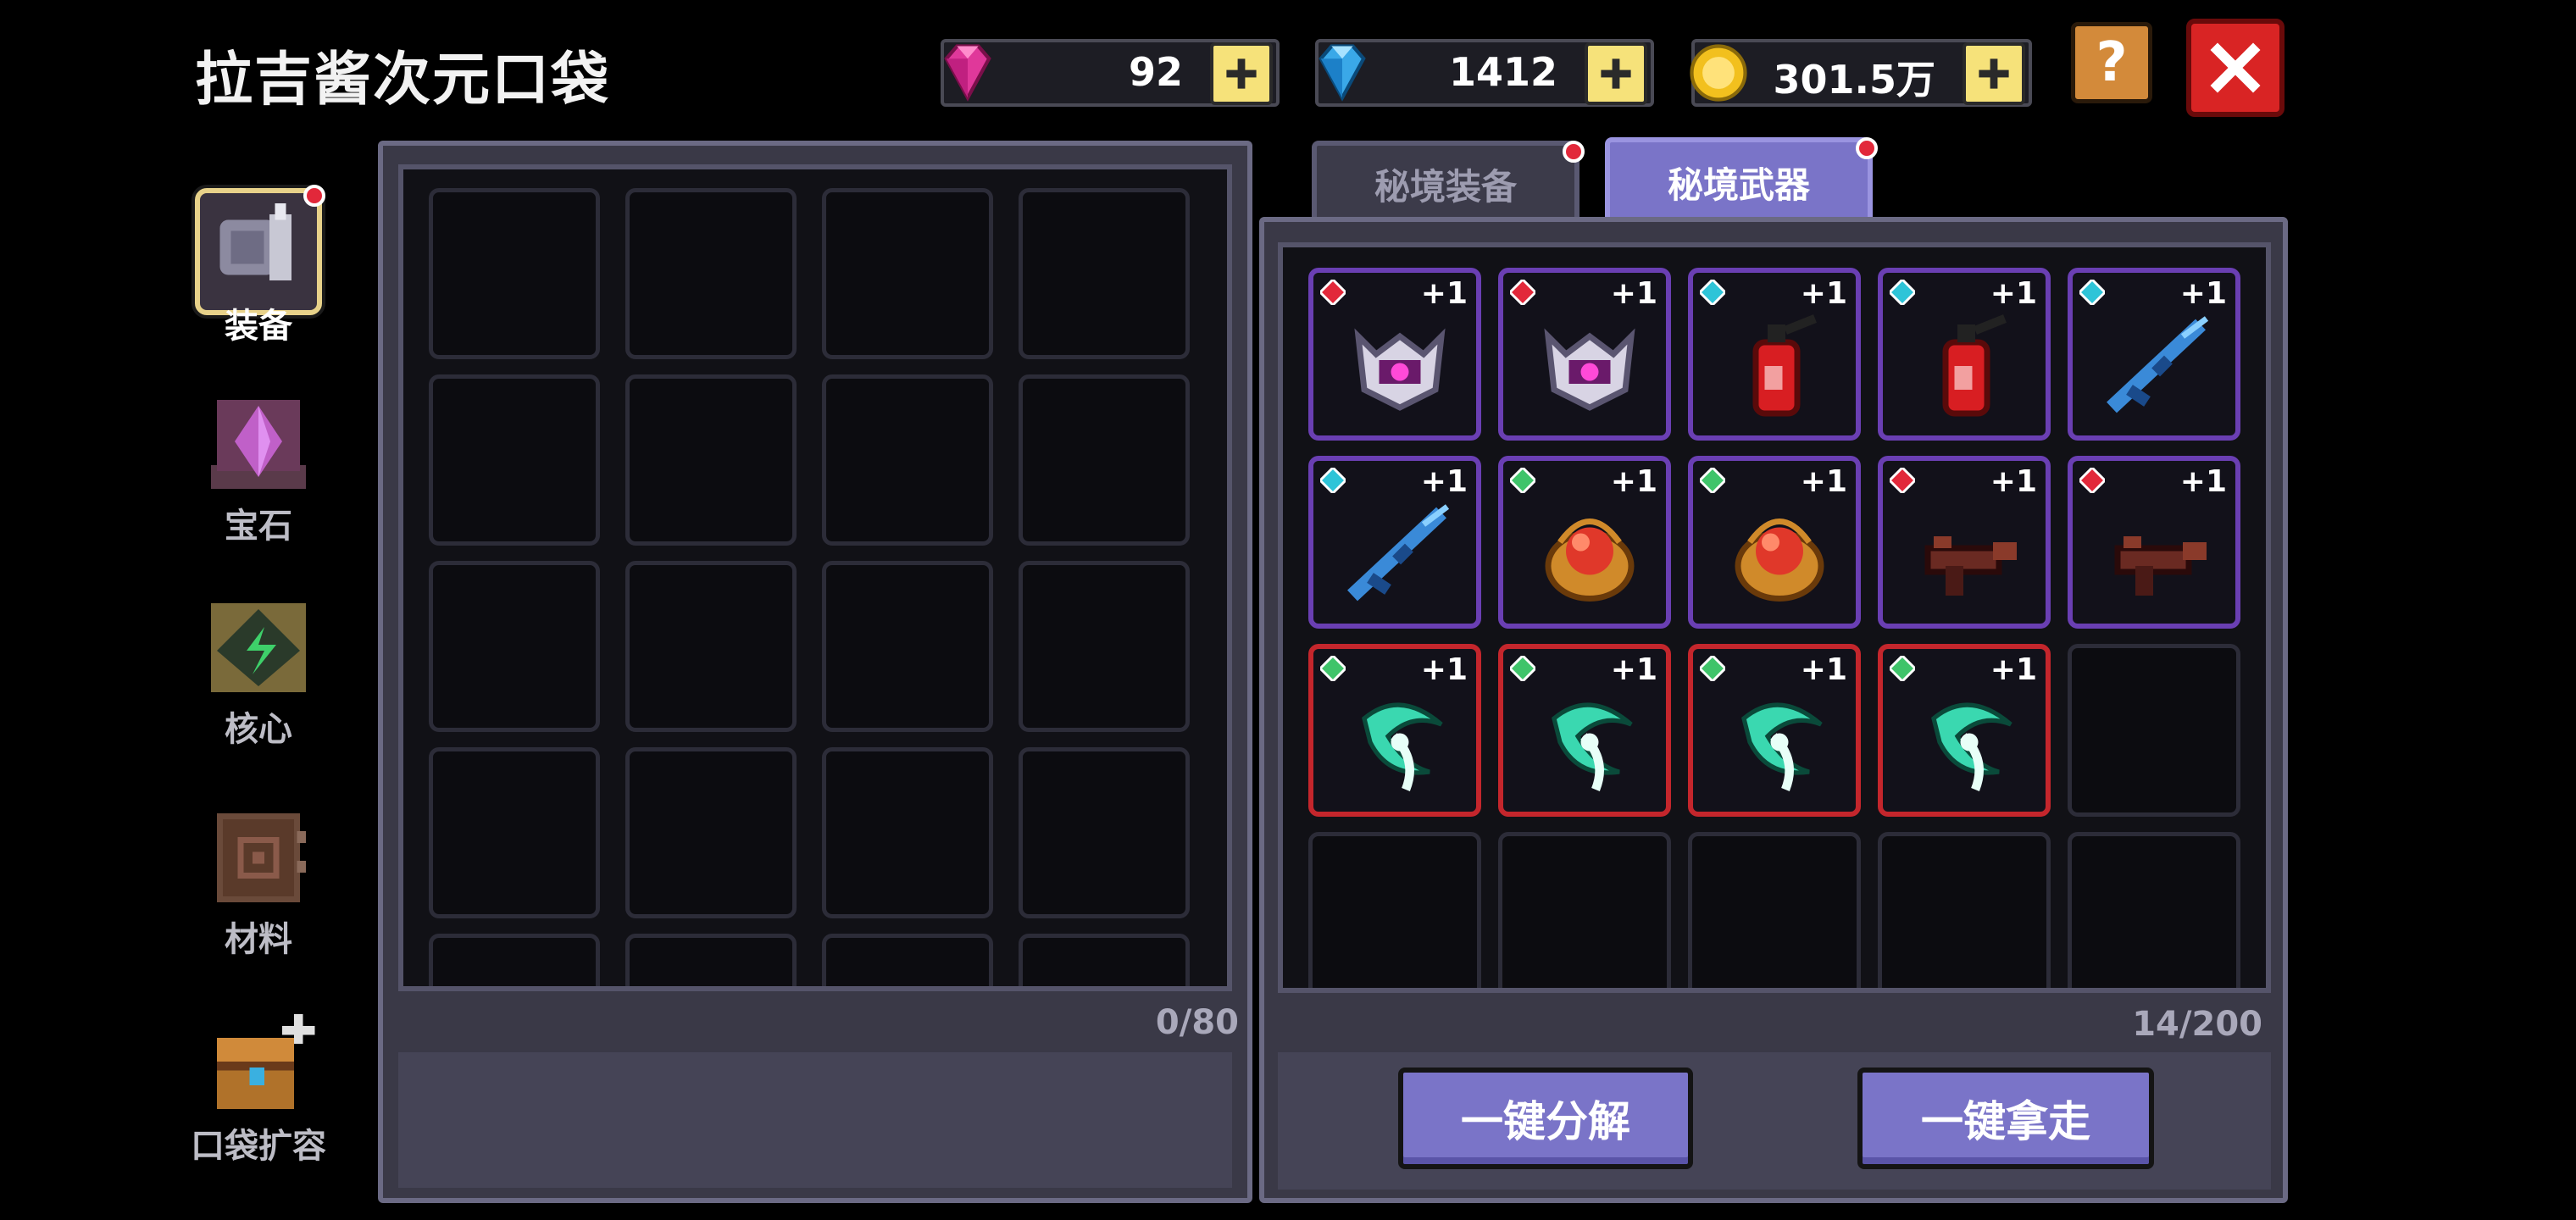 The width and height of the screenshot is (2576, 1220). I want to click on sidebar-item-core: 核心, so click(258, 671).